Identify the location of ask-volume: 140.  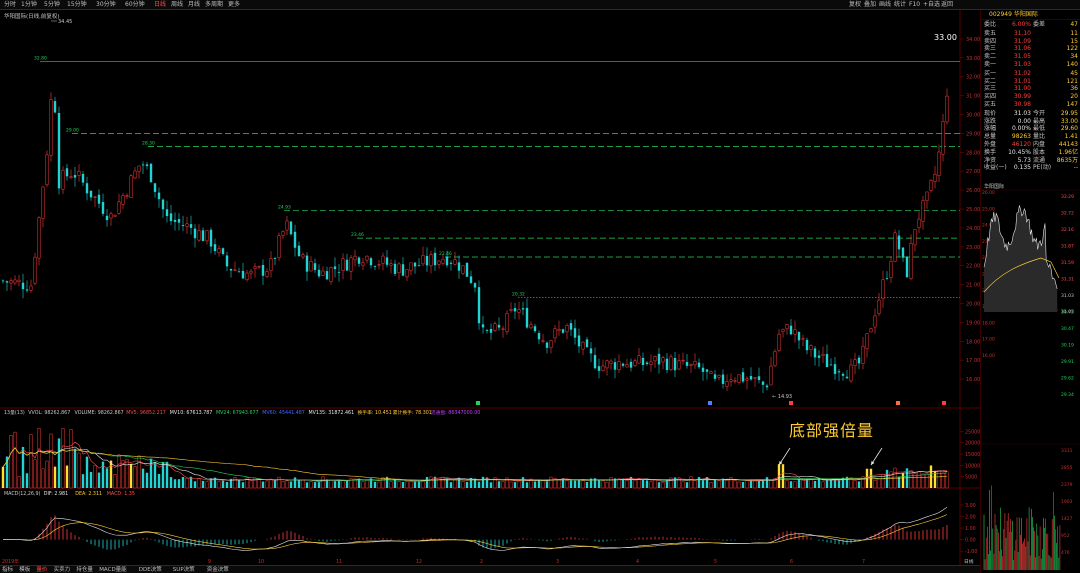
(1072, 64).